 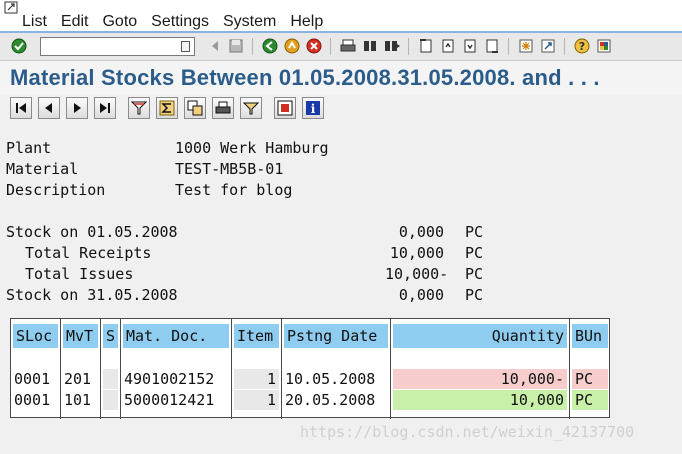 I want to click on export-icon, so click(x=285, y=108).